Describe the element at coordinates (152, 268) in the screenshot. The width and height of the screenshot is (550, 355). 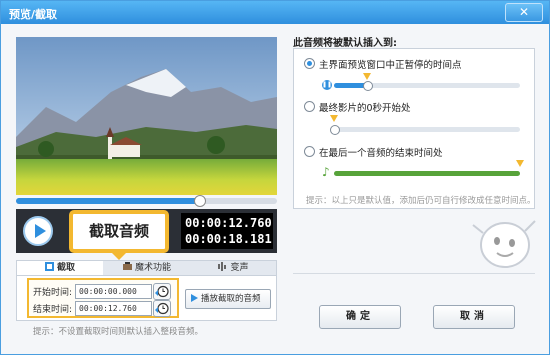
I see `tab-label: 魔术功能` at that location.